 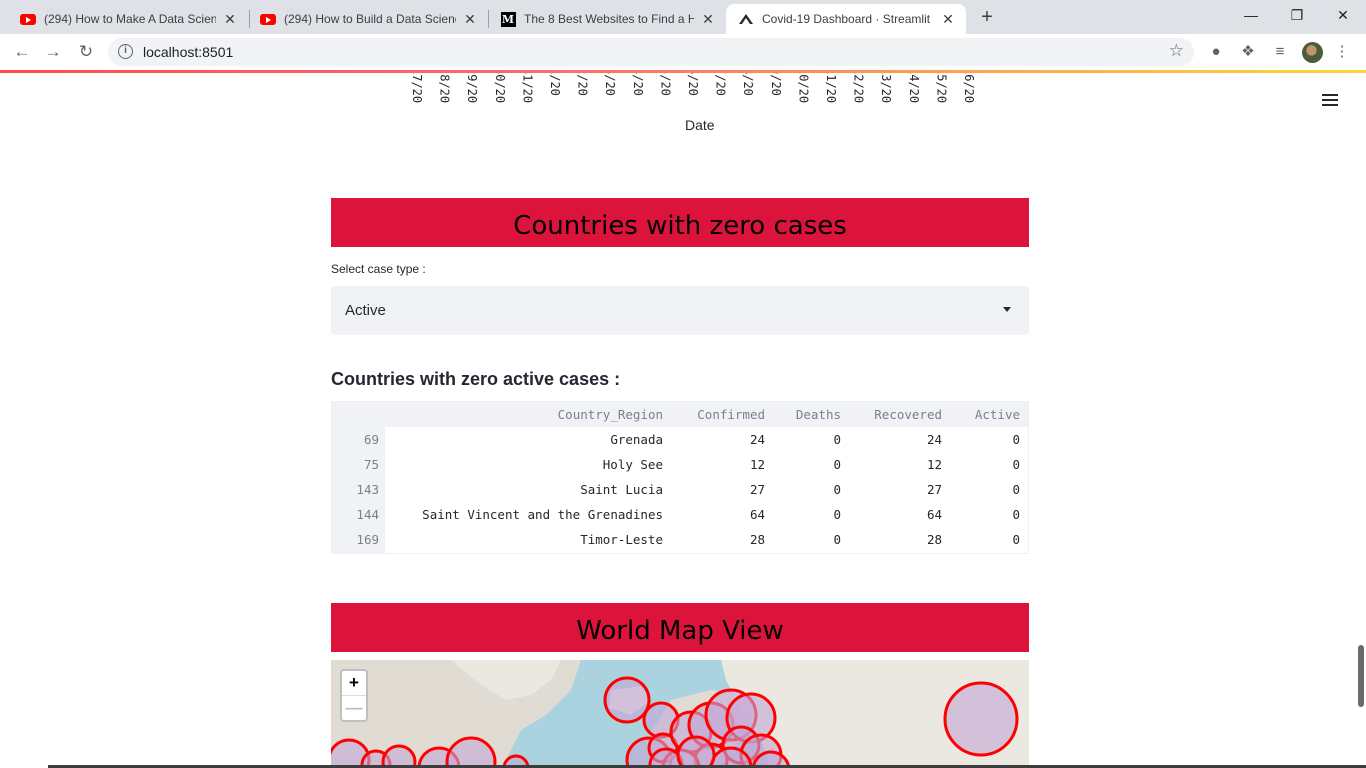 What do you see at coordinates (542, 514) in the screenshot?
I see `table-cell: Saint Vincent and the Grenadines` at bounding box center [542, 514].